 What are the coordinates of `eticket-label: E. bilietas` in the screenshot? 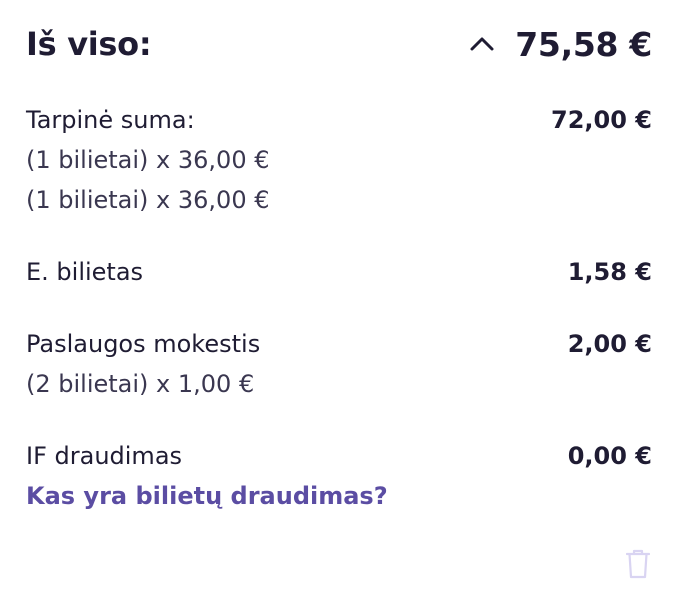 It's located at (85, 272).